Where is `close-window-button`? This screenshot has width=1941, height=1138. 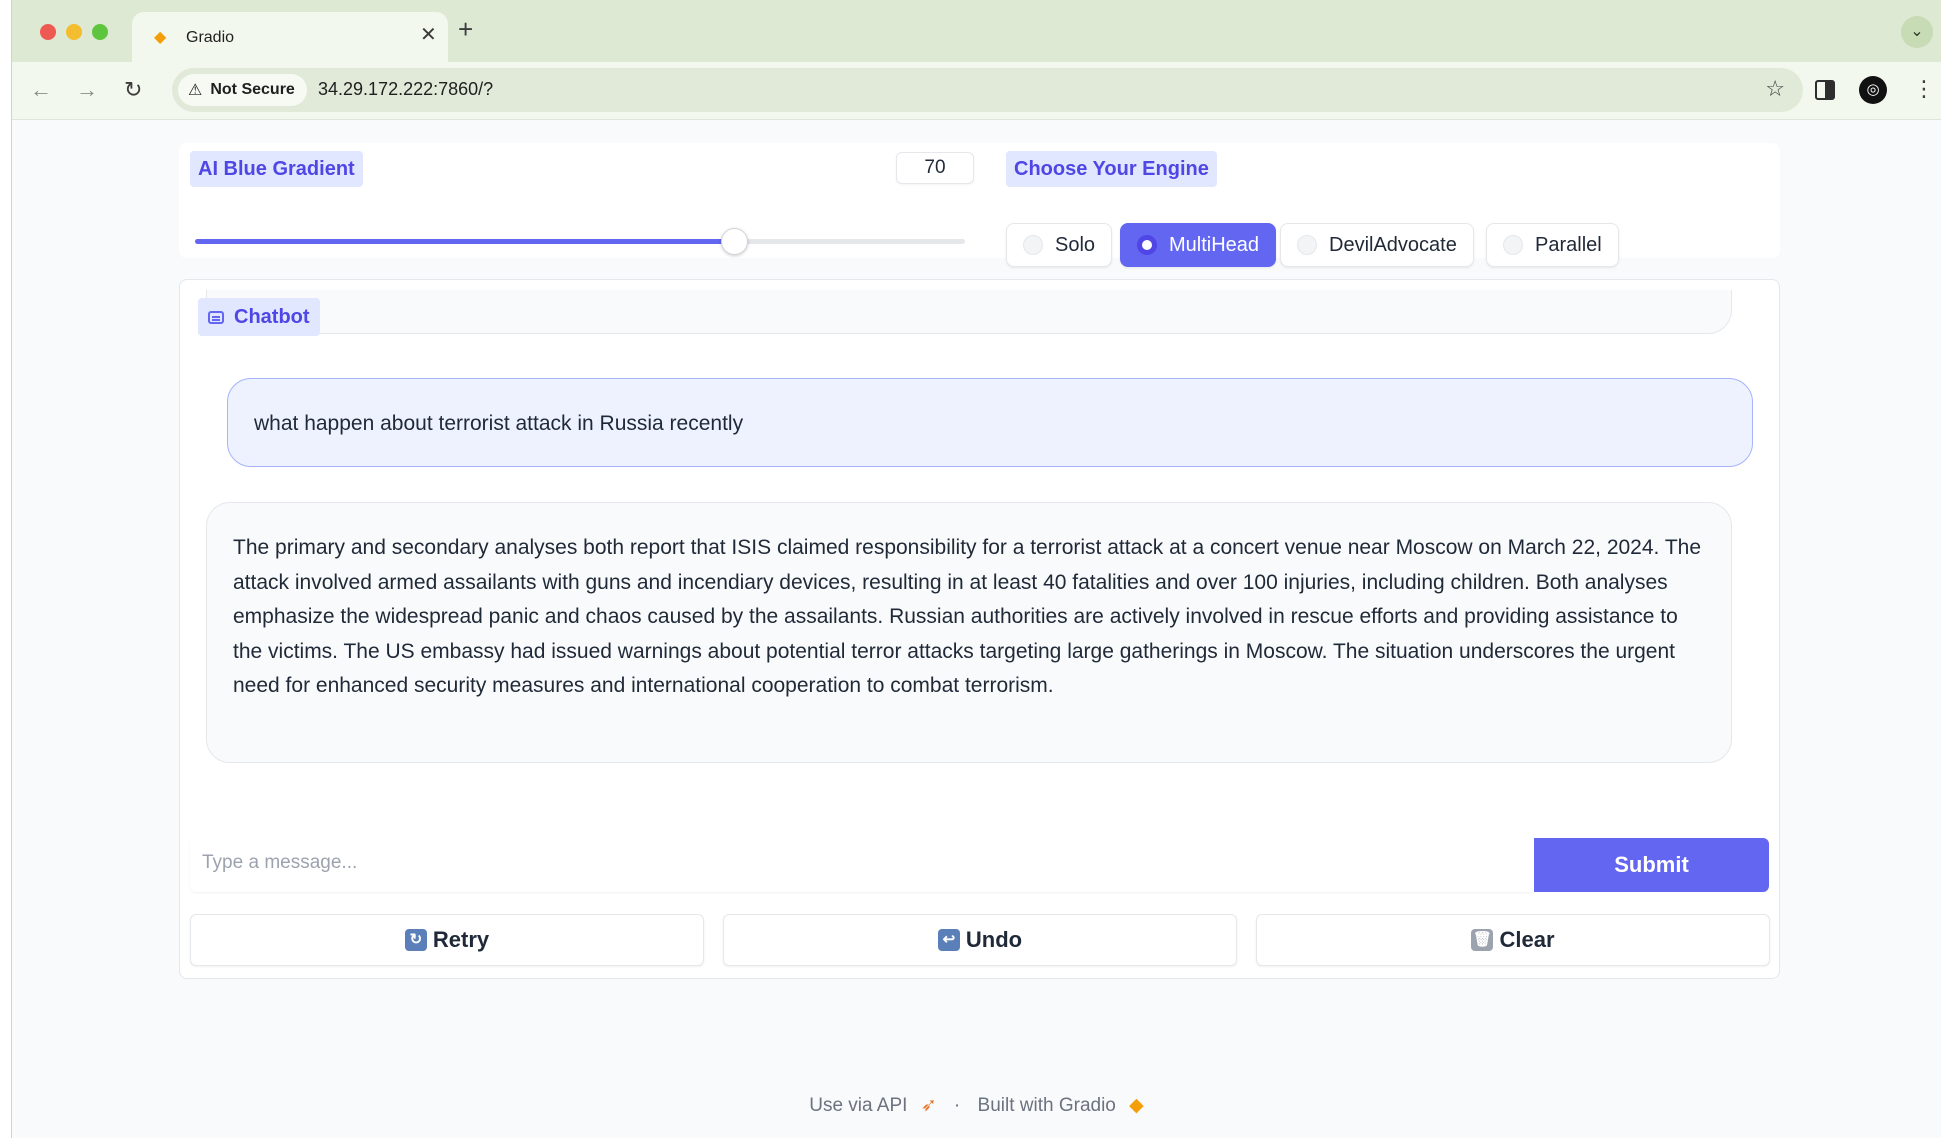 close-window-button is located at coordinates (48, 32).